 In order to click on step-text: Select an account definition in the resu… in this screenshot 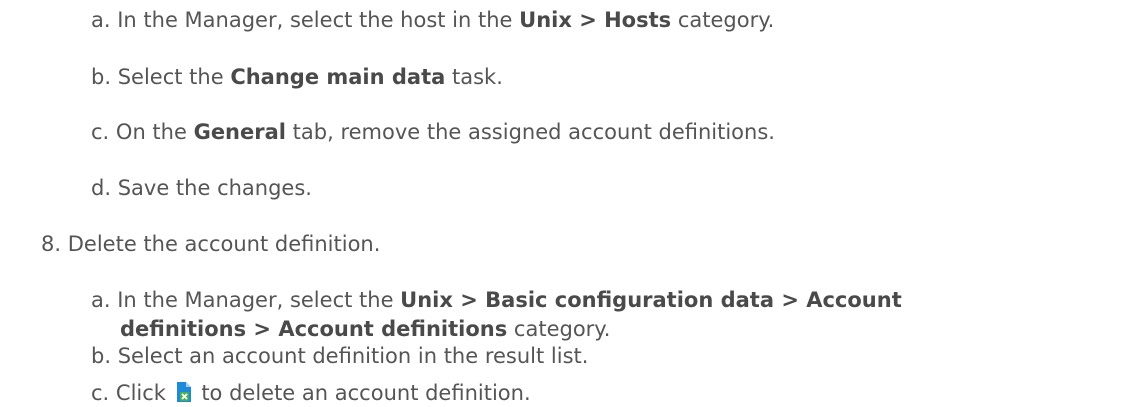, I will do `click(353, 356)`.